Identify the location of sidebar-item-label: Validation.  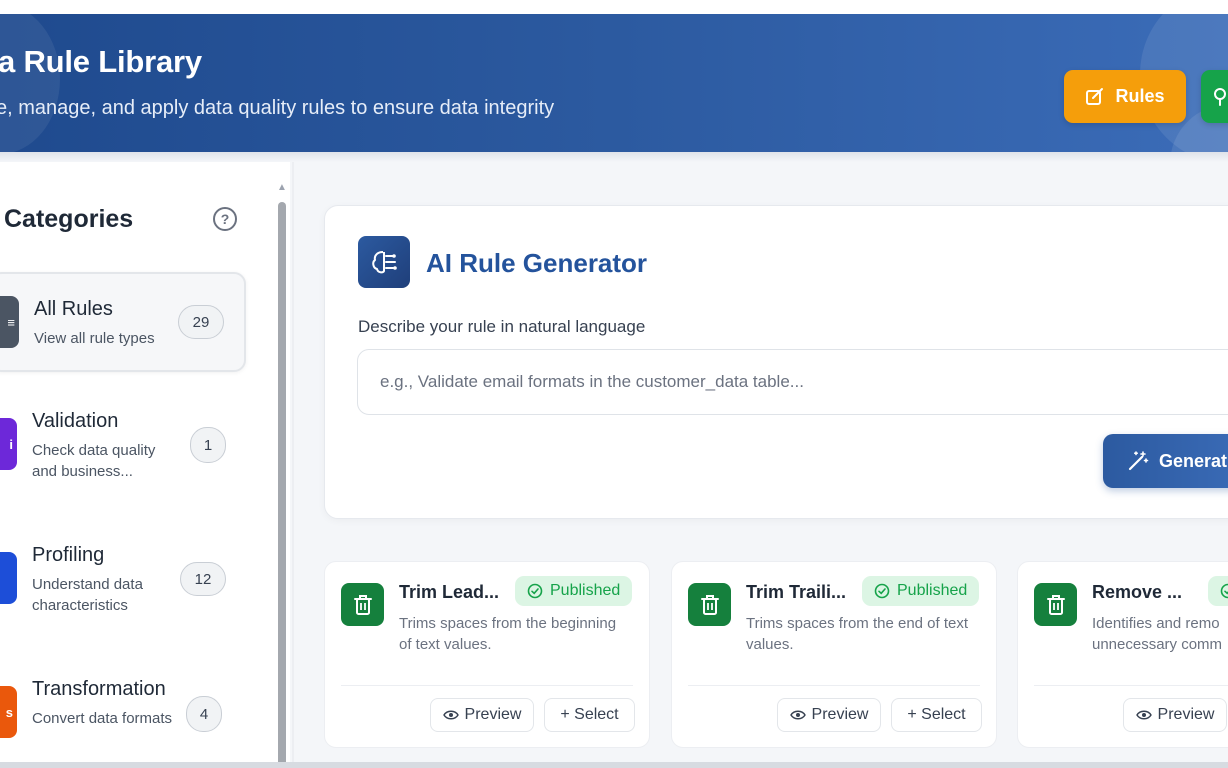
(75, 421).